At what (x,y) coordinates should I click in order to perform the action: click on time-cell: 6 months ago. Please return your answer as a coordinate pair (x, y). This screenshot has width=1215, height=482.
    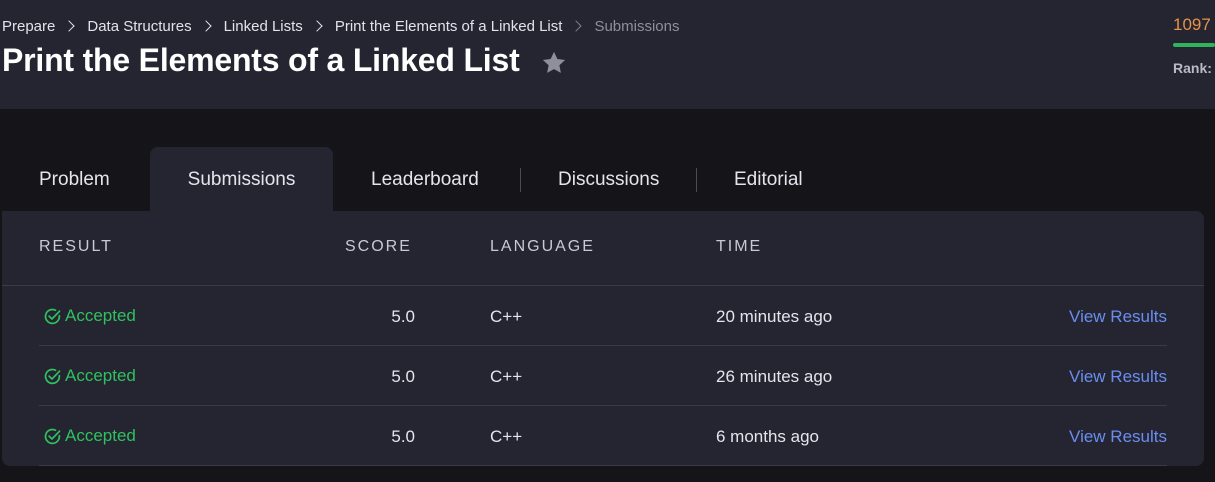
    Looking at the image, I should click on (768, 436).